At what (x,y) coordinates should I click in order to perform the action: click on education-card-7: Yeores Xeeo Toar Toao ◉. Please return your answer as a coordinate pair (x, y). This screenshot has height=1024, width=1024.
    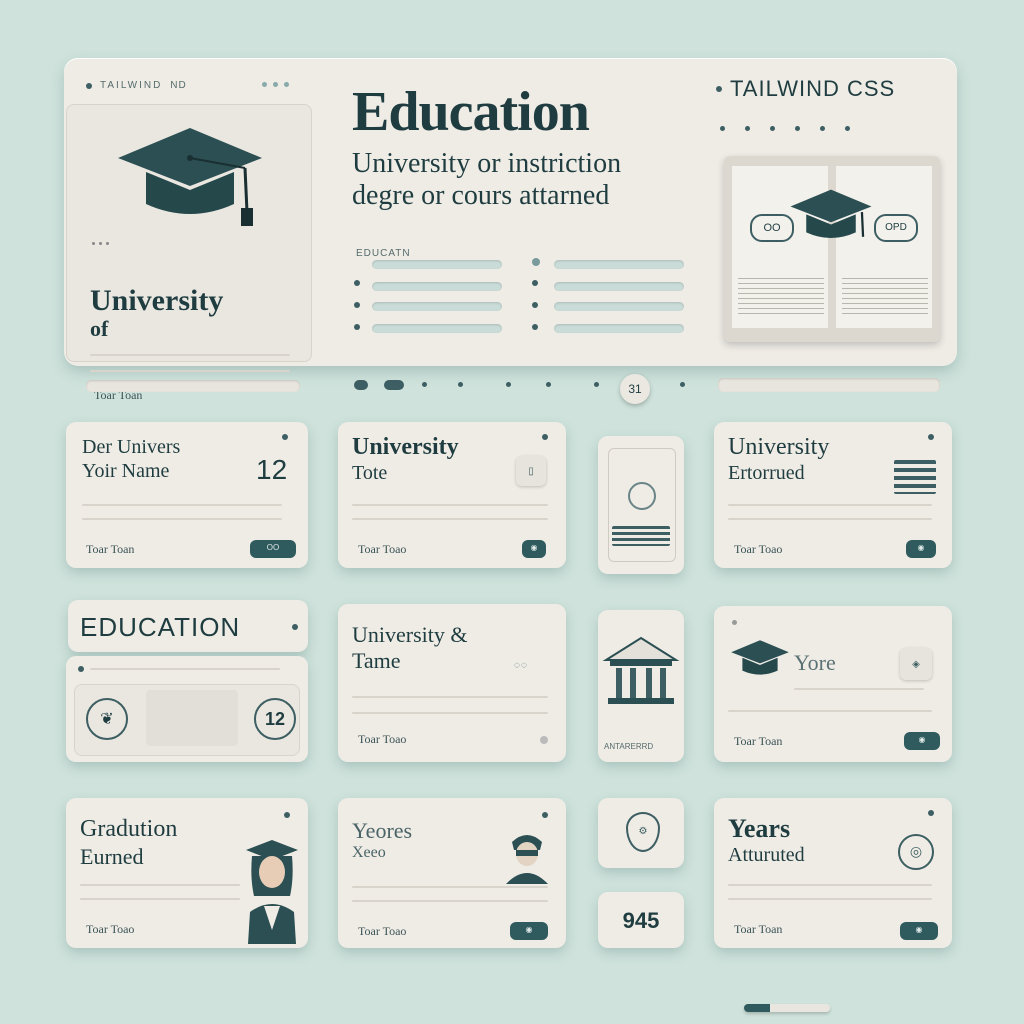
    Looking at the image, I should click on (452, 873).